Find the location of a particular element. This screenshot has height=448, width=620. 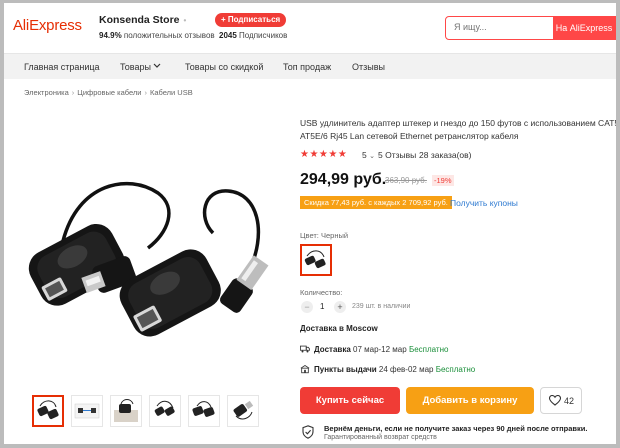

color-label: Цвет: Черный is located at coordinates (324, 235).